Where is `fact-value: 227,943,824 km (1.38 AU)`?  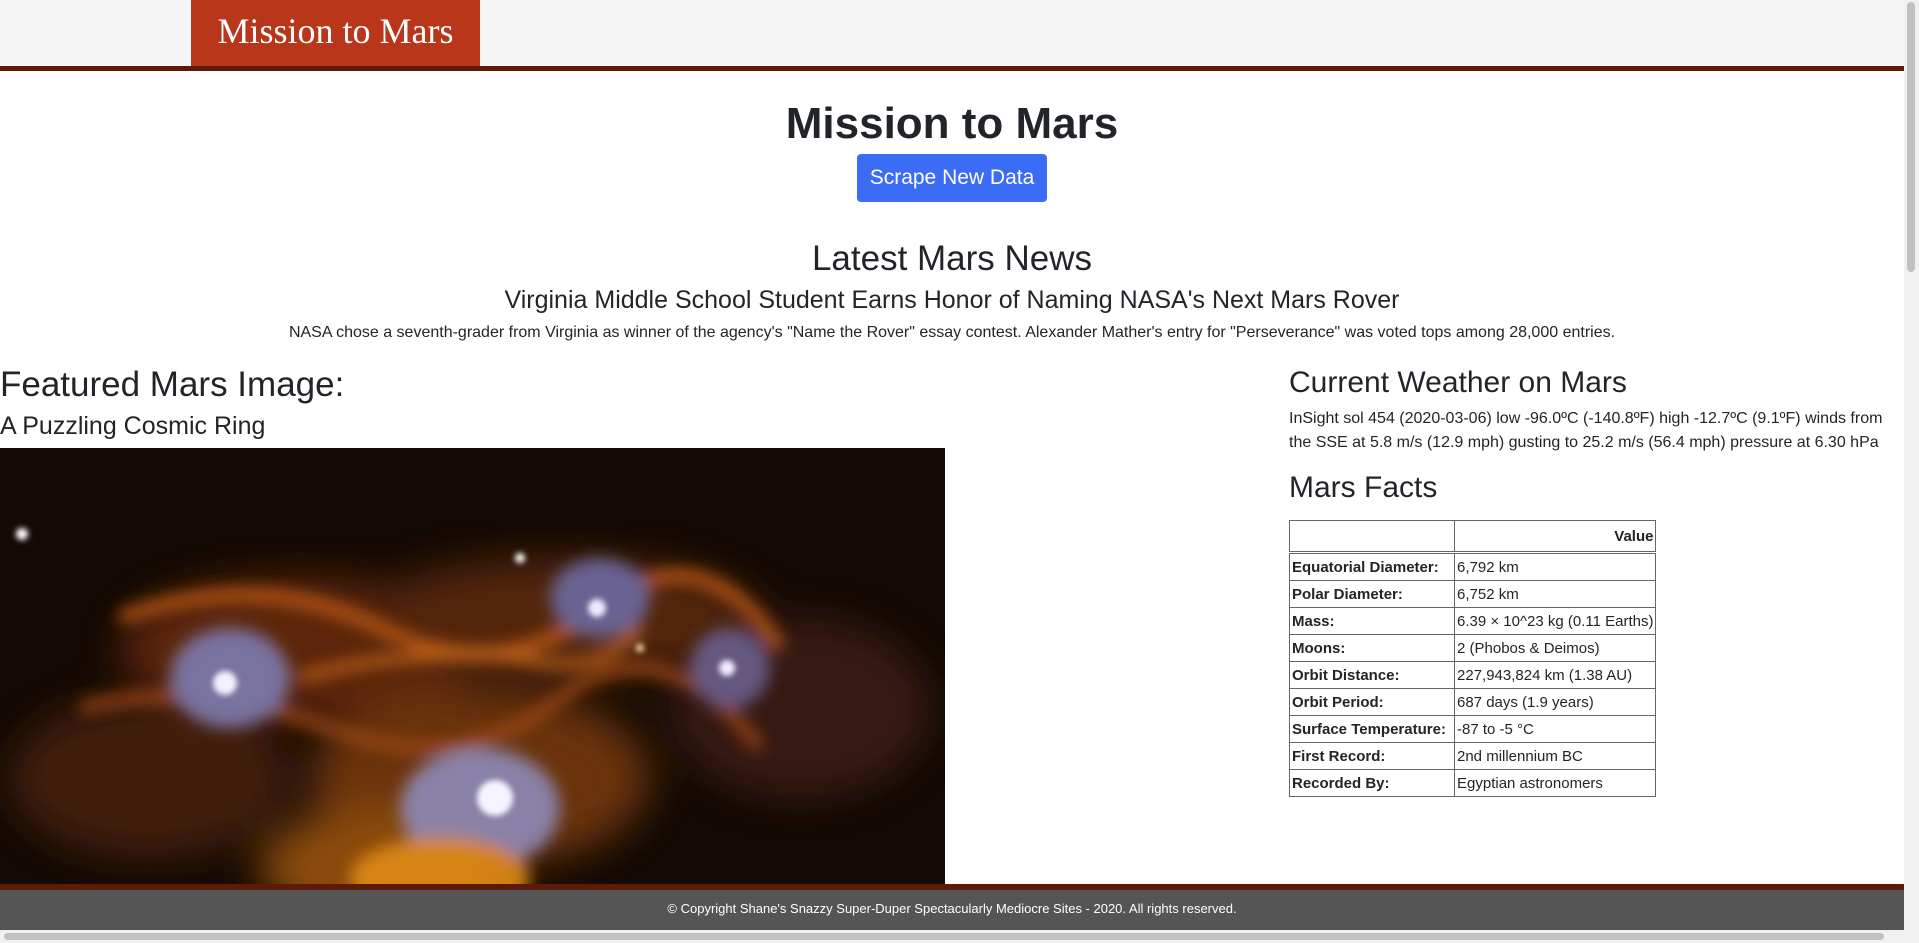 fact-value: 227,943,824 km (1.38 AU) is located at coordinates (1555, 675).